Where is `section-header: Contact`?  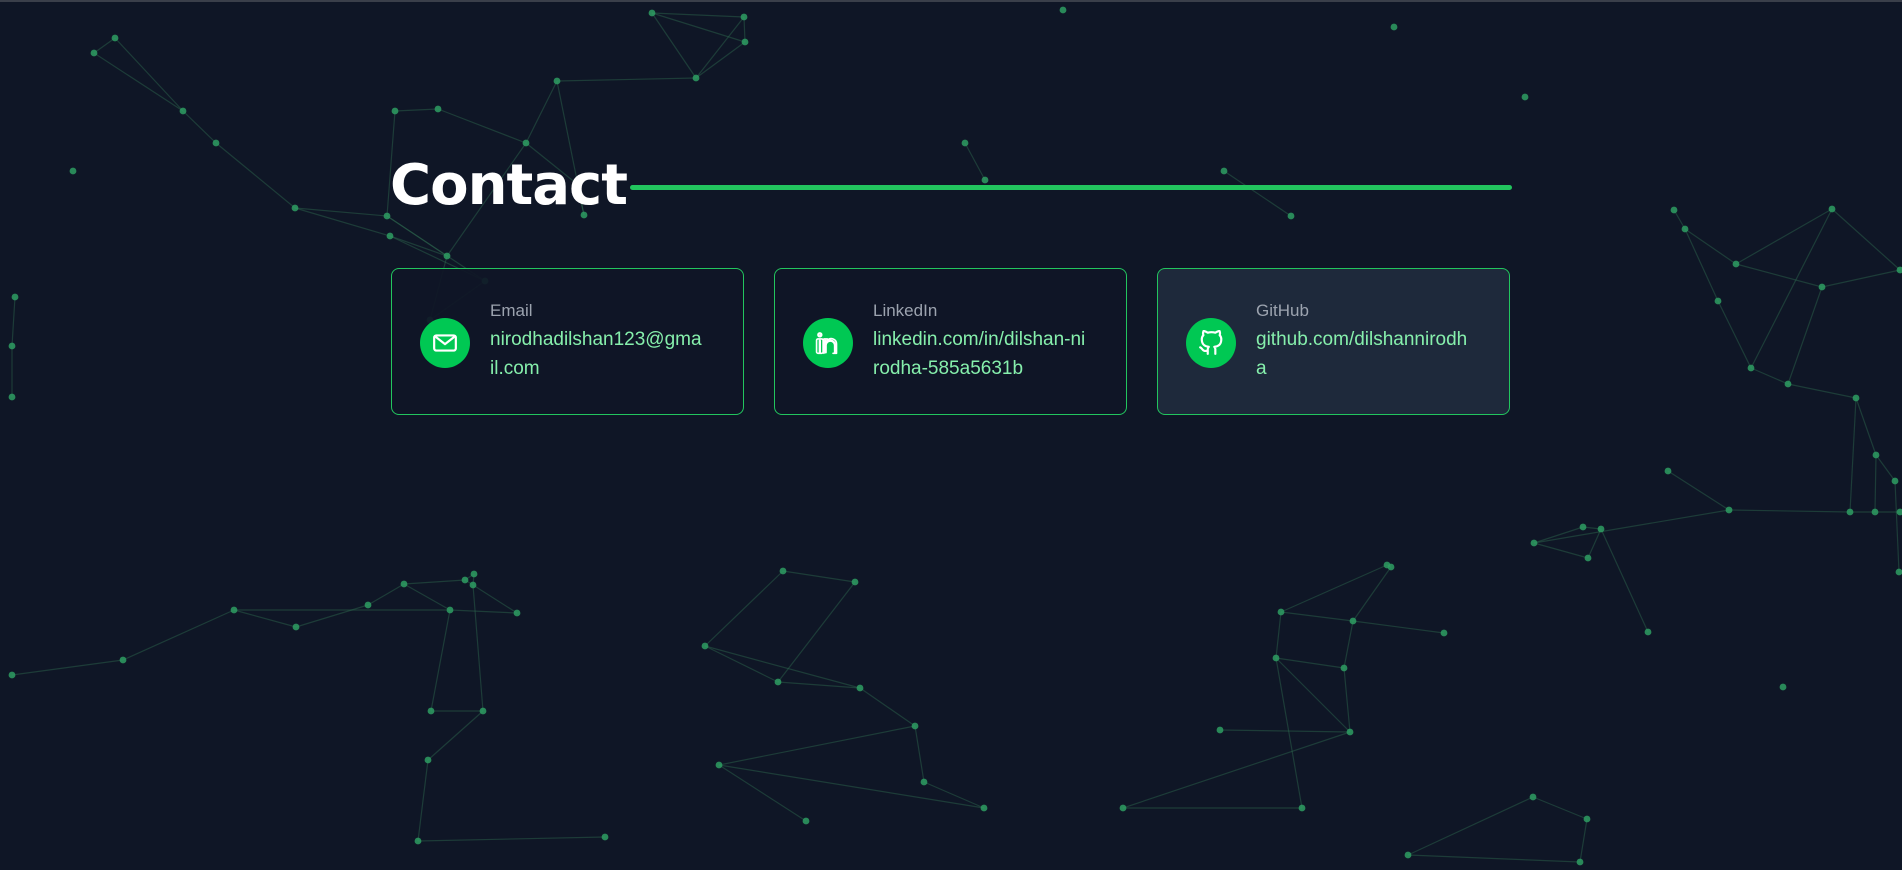 section-header: Contact is located at coordinates (951, 195).